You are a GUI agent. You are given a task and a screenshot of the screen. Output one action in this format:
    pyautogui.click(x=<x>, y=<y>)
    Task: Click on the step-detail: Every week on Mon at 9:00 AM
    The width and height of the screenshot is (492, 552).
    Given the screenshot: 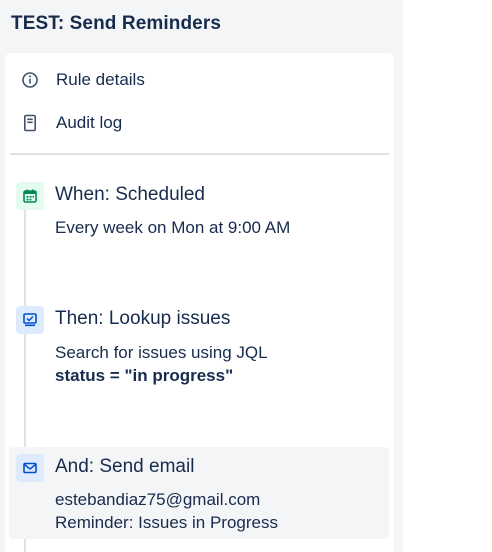 What is the action you would take?
    pyautogui.click(x=173, y=227)
    